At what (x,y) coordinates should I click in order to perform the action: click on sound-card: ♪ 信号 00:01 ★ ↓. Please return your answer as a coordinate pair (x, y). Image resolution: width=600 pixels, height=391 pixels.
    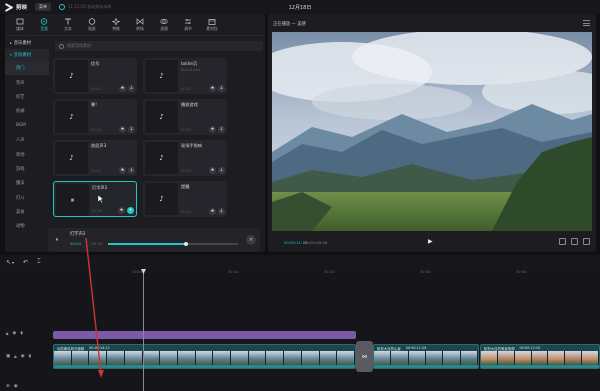
    Looking at the image, I should click on (95, 76).